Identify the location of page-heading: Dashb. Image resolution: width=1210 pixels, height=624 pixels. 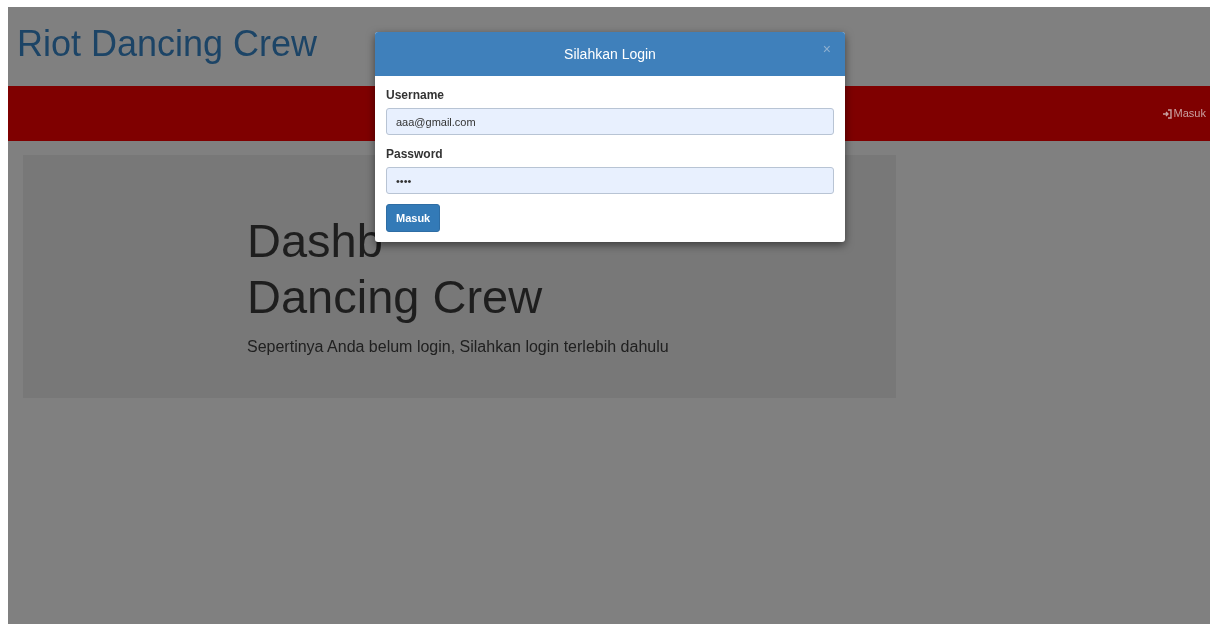
(315, 240).